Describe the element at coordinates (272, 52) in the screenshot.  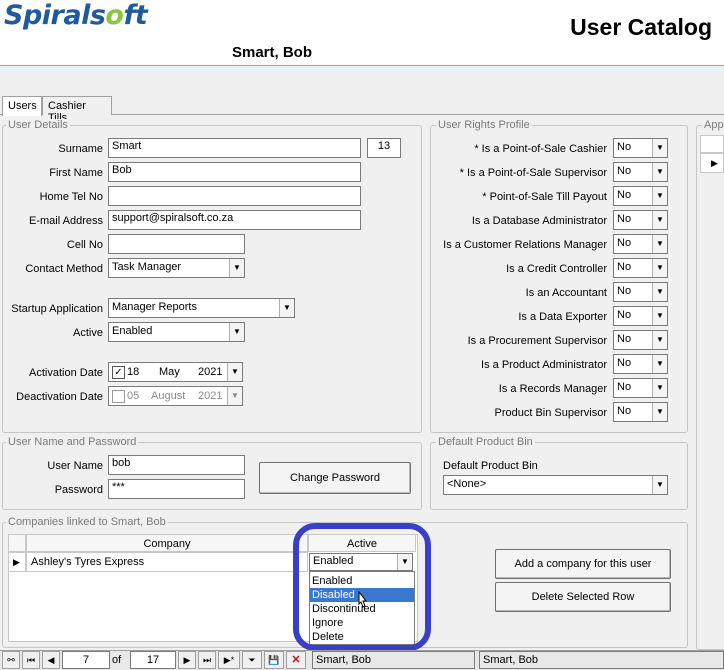
I see `current-user-name: Smart, Bob` at that location.